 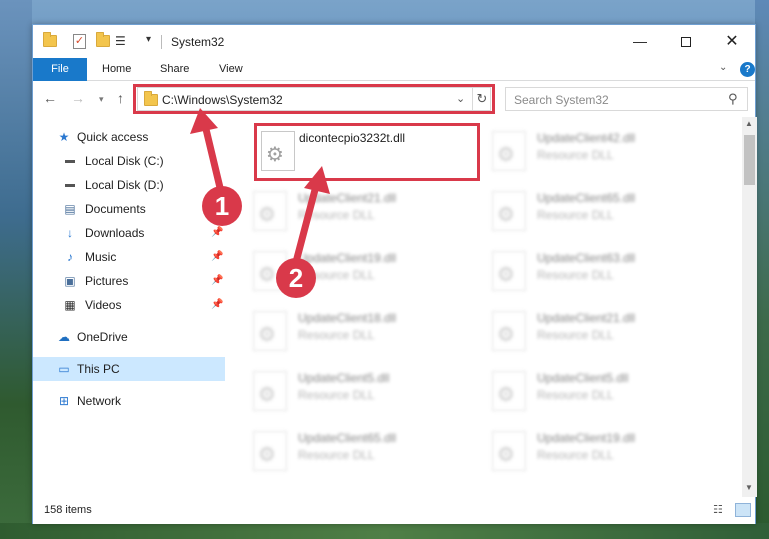 I want to click on nav-item-local-disk-d: ▬ Local Disk (D:), so click(x=129, y=185).